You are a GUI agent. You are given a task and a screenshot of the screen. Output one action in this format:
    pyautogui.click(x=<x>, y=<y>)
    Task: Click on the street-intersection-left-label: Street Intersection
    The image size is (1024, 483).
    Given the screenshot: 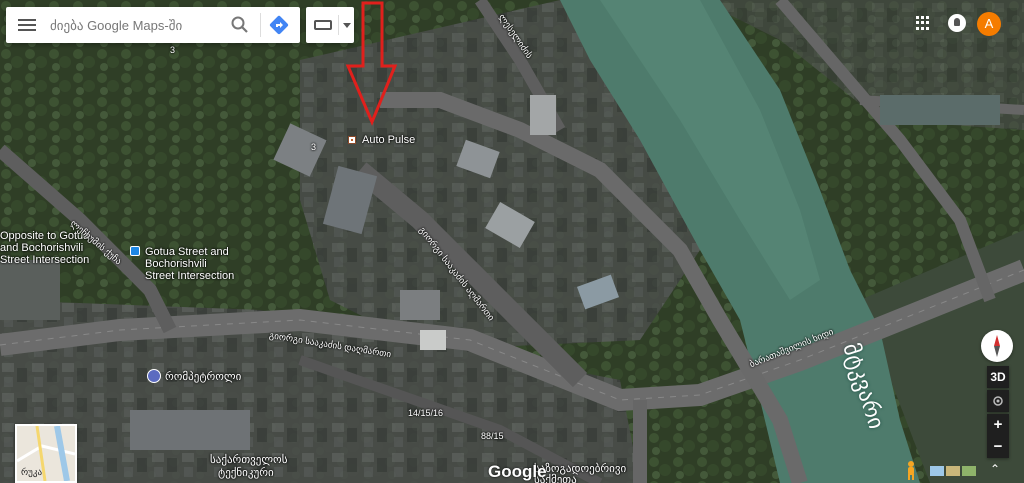 What is the action you would take?
    pyautogui.click(x=44, y=260)
    